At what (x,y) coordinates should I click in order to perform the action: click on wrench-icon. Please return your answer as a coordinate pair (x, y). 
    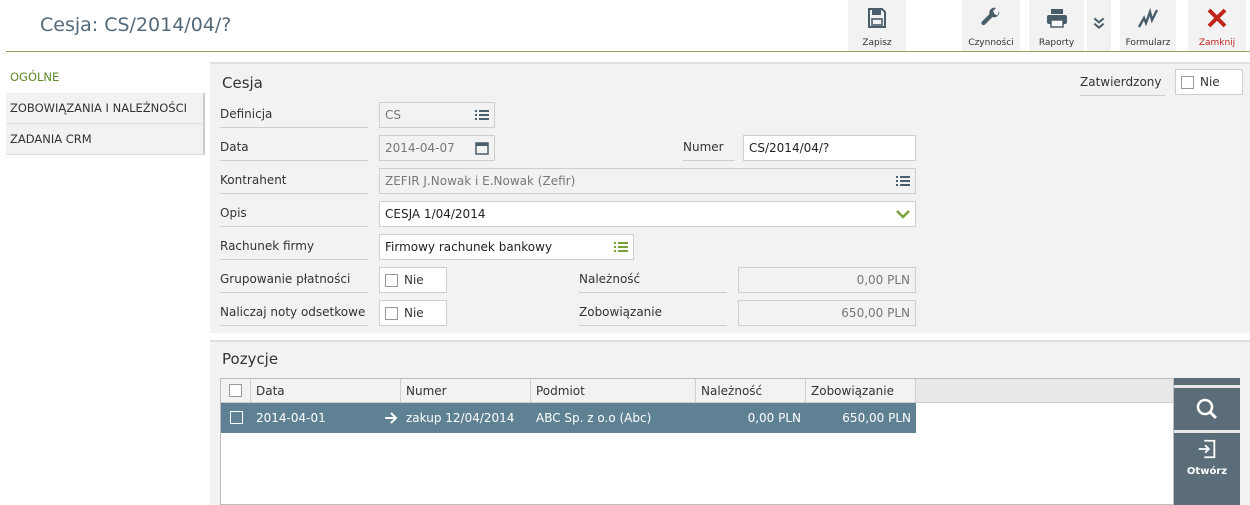
    Looking at the image, I should click on (990, 16).